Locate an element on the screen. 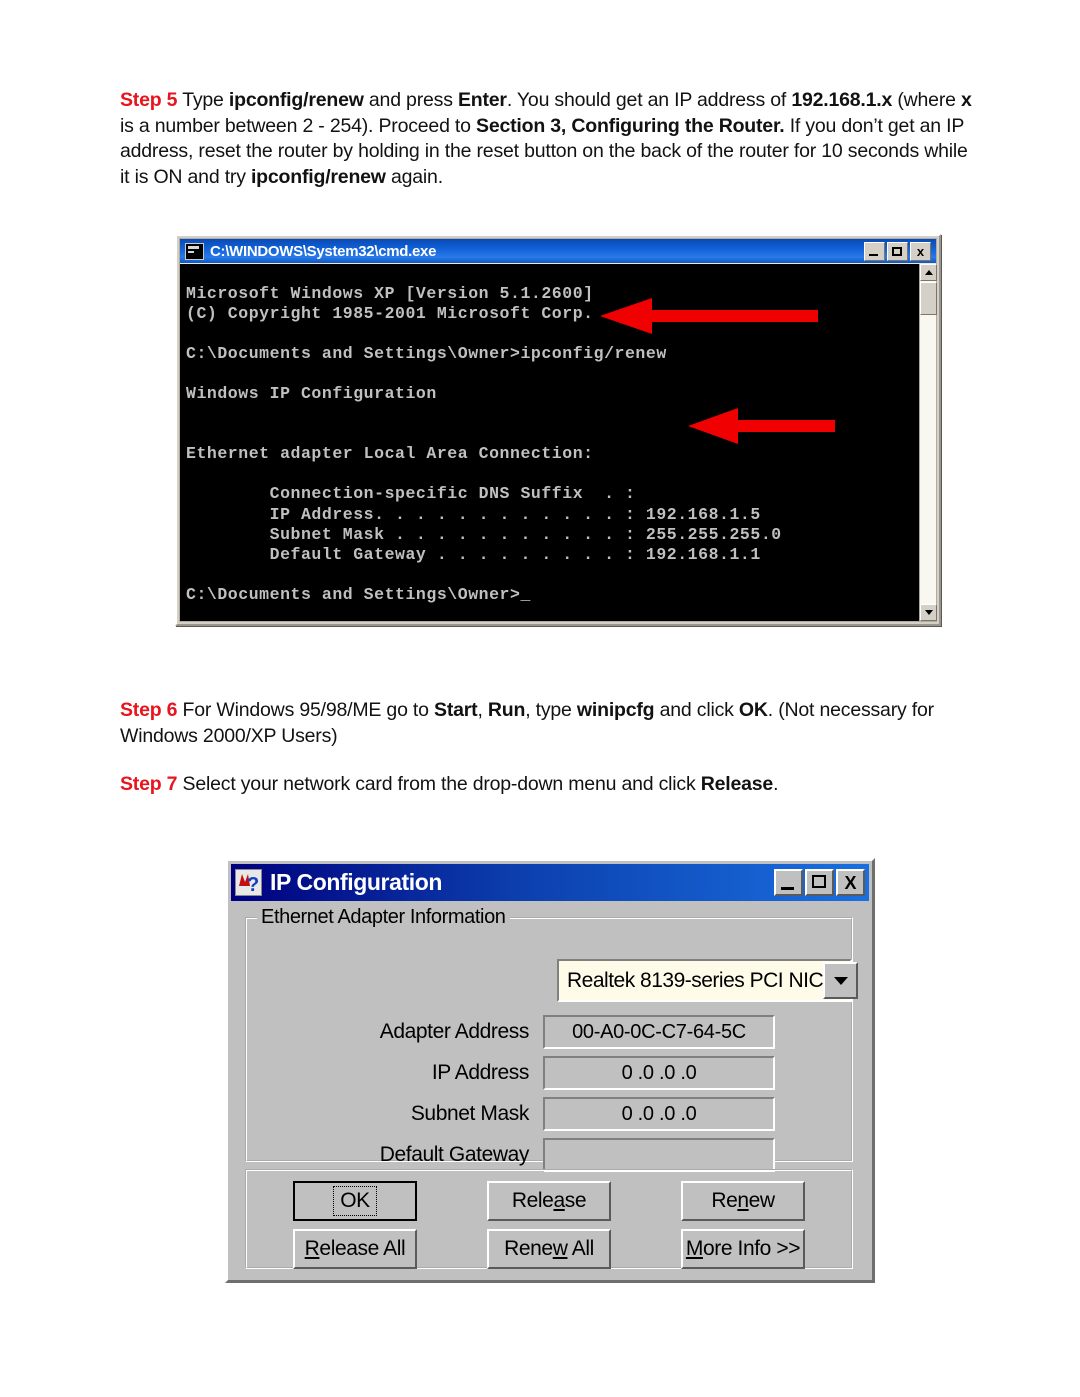 The width and height of the screenshot is (1080, 1397). ip-configuration-titlebar: ? IP Configuration X is located at coordinates (550, 882).